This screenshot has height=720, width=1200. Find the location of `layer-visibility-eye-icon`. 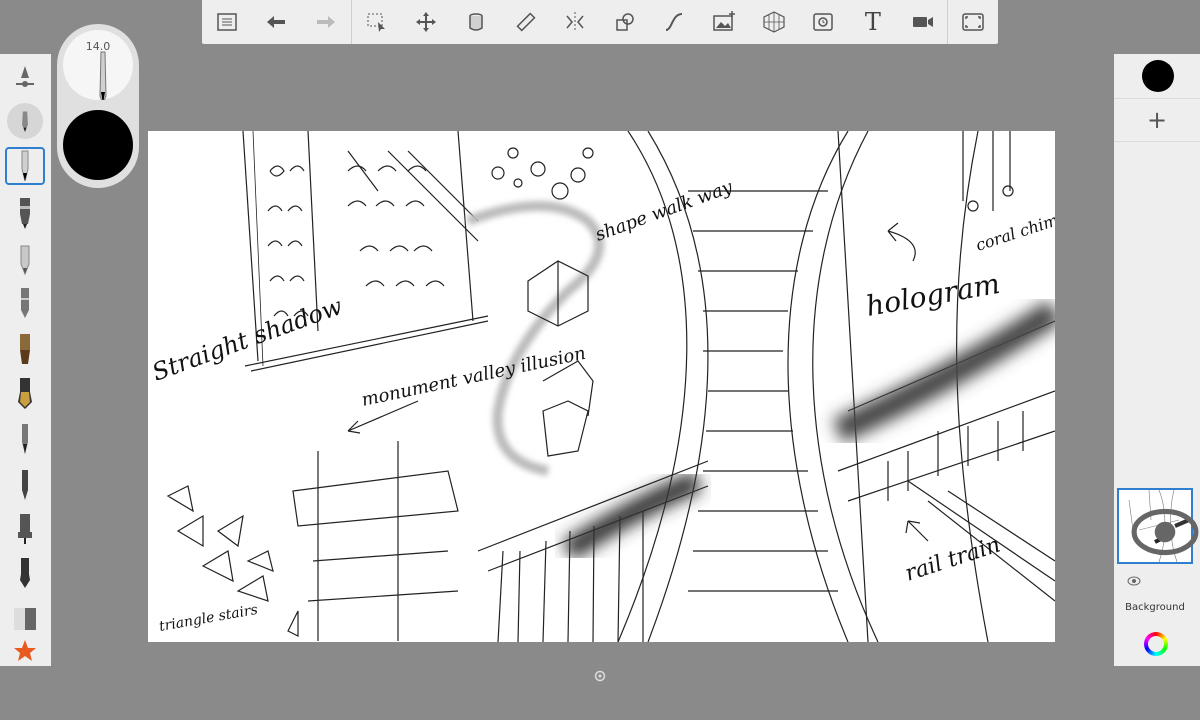

layer-visibility-eye-icon is located at coordinates (1164, 532).